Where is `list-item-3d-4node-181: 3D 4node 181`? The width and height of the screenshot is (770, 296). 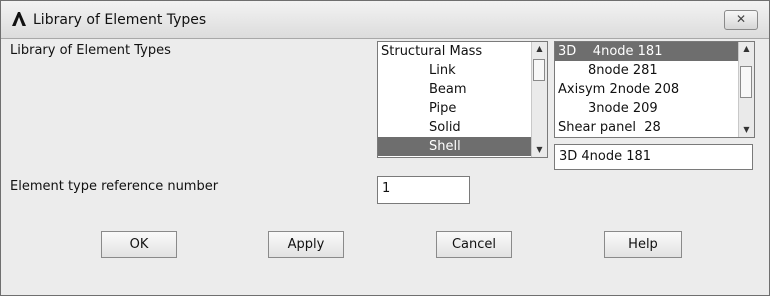
list-item-3d-4node-181: 3D 4node 181 is located at coordinates (646, 51).